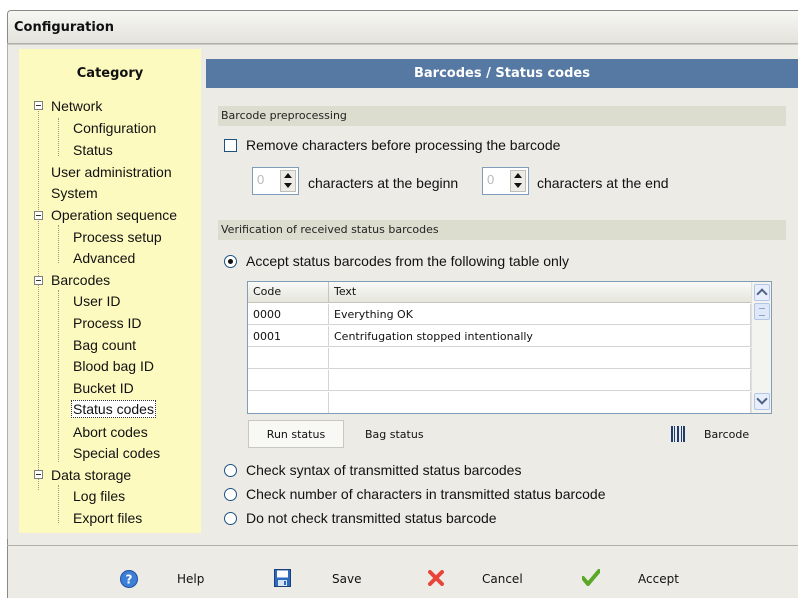 The width and height of the screenshot is (798, 598). What do you see at coordinates (502, 116) in the screenshot?
I see `preprocessing-section: Barcode preprocessing` at bounding box center [502, 116].